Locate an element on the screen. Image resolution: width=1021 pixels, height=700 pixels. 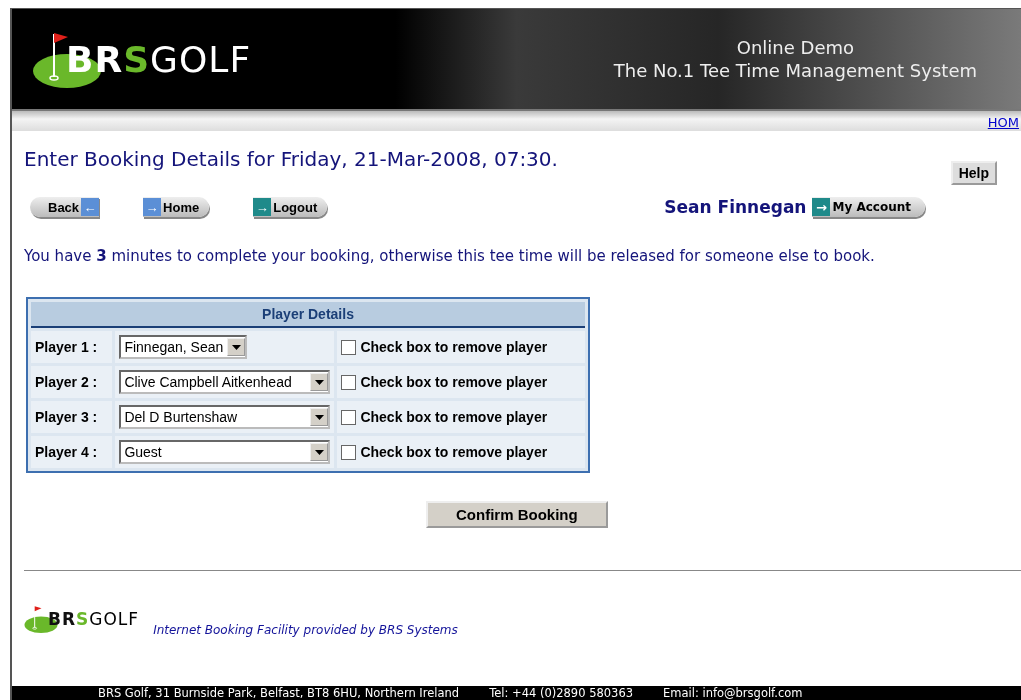
phone-text: Tel: +44 (0)2890 580363 is located at coordinates (561, 693).